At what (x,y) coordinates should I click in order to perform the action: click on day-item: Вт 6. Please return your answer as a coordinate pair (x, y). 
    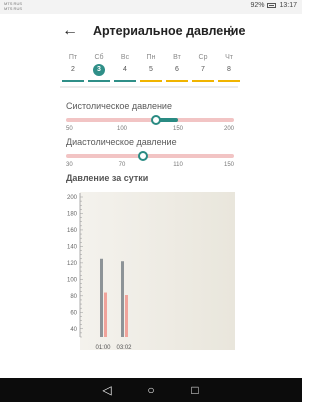
    Looking at the image, I should click on (177, 67).